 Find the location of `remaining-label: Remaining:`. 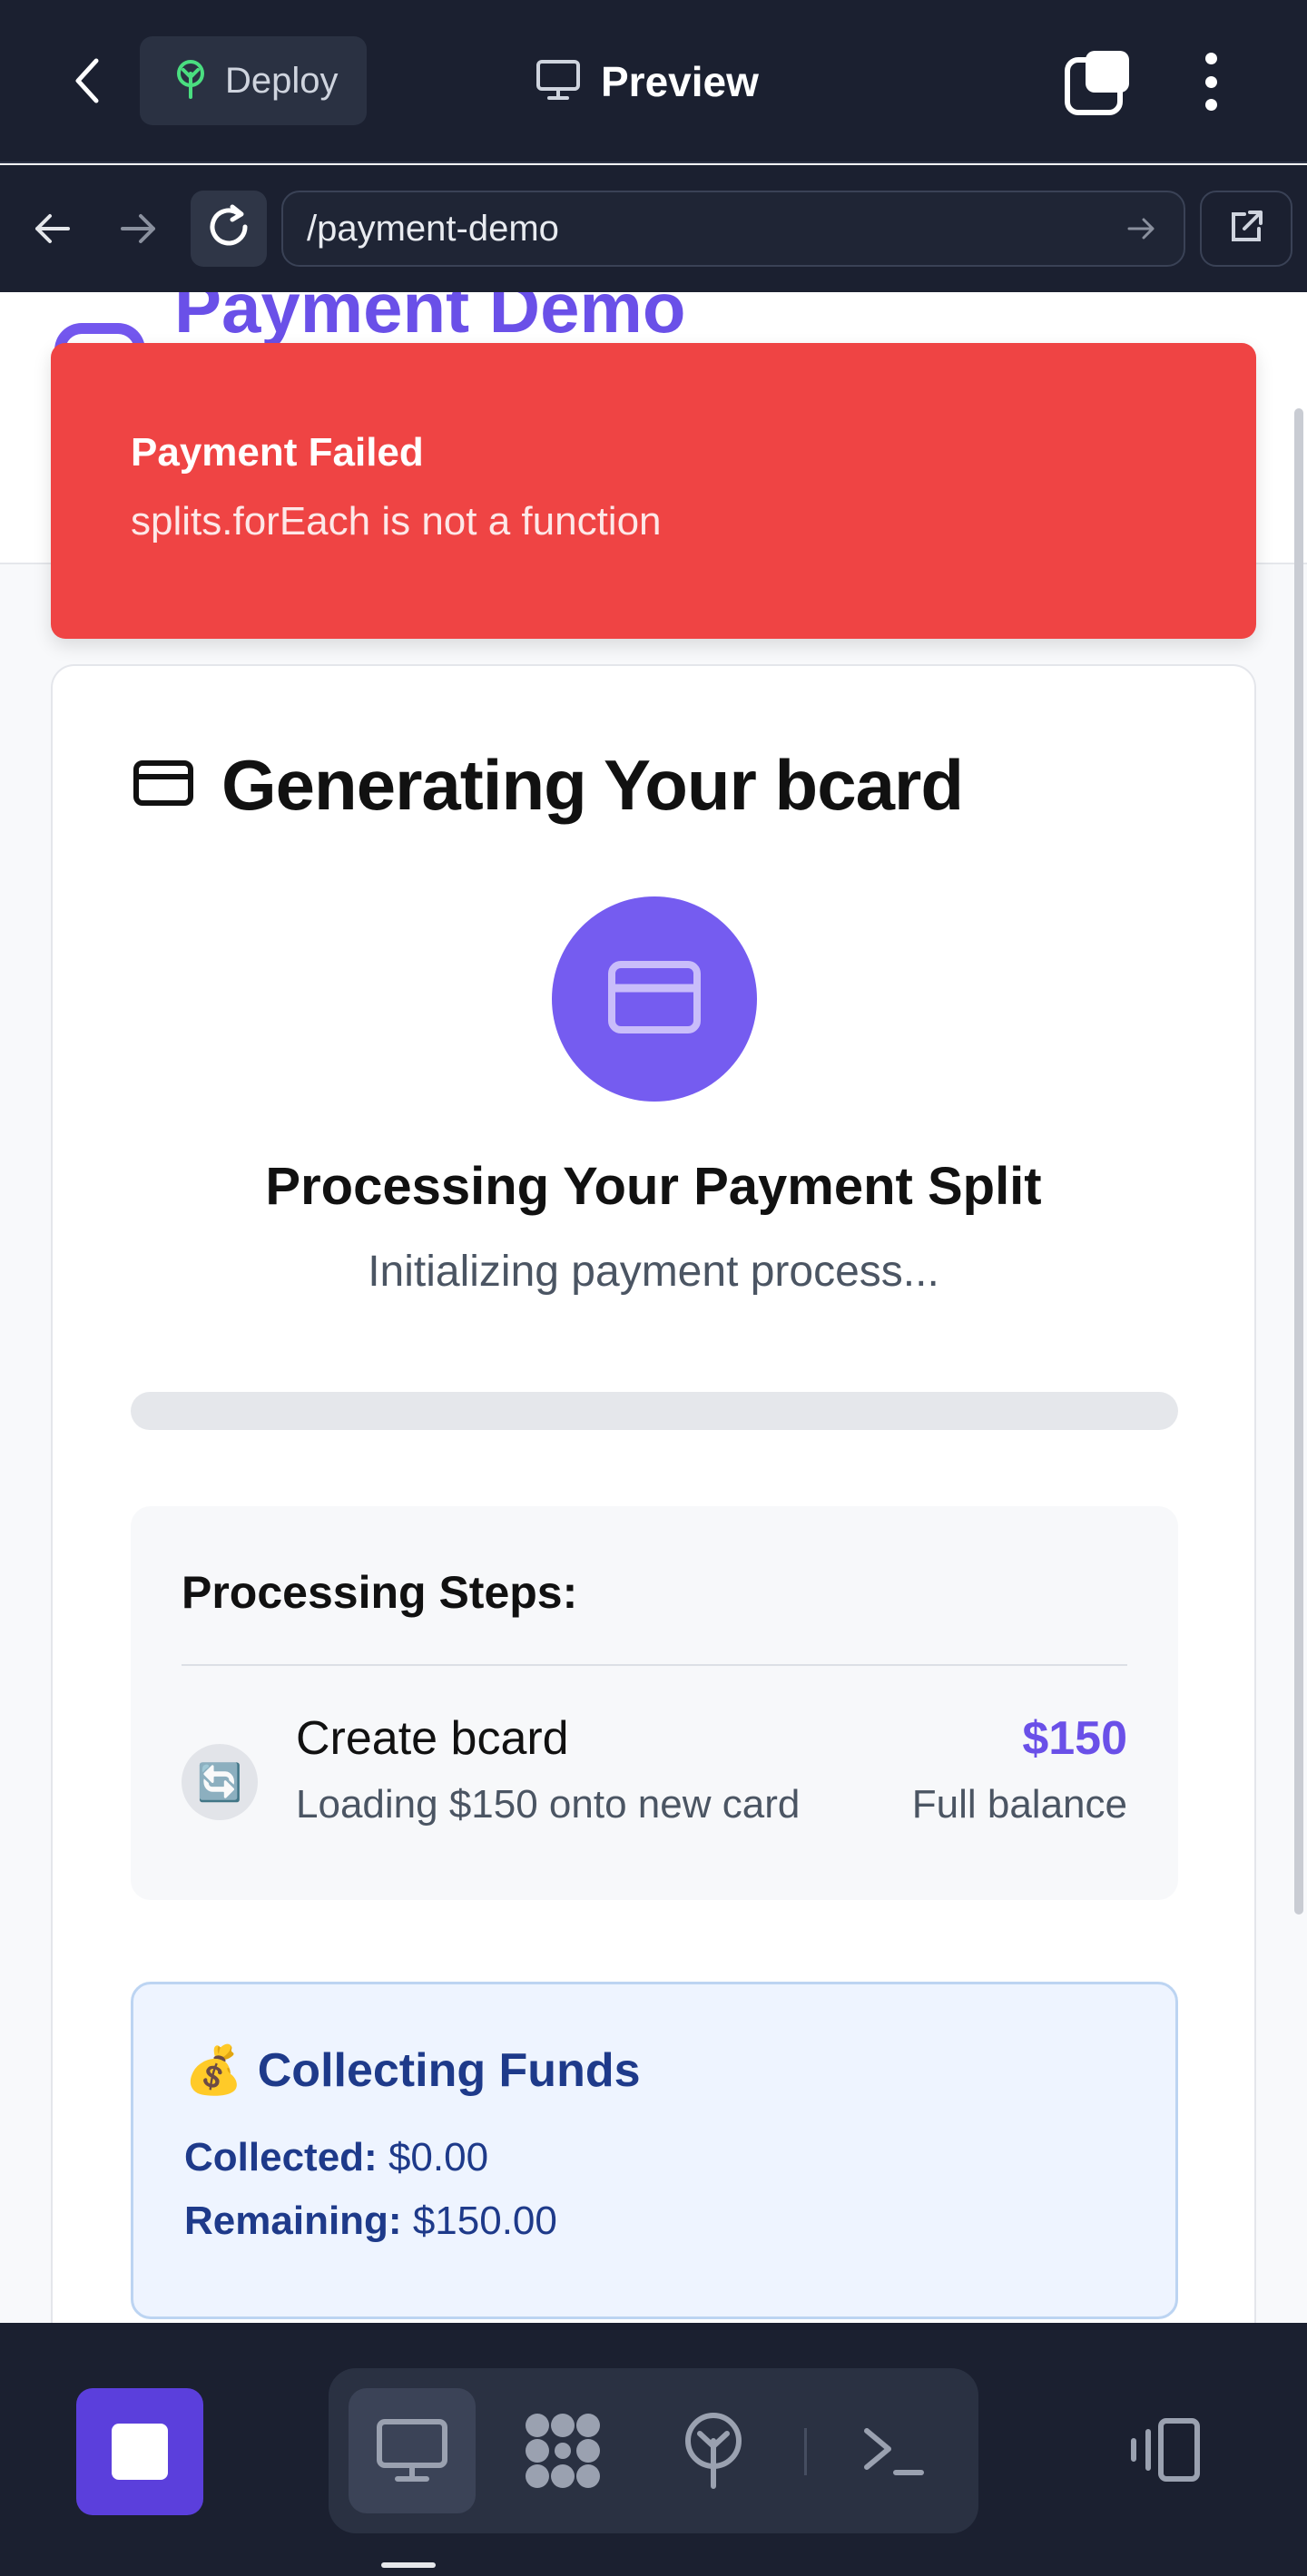

remaining-label: Remaining: is located at coordinates (293, 2221).